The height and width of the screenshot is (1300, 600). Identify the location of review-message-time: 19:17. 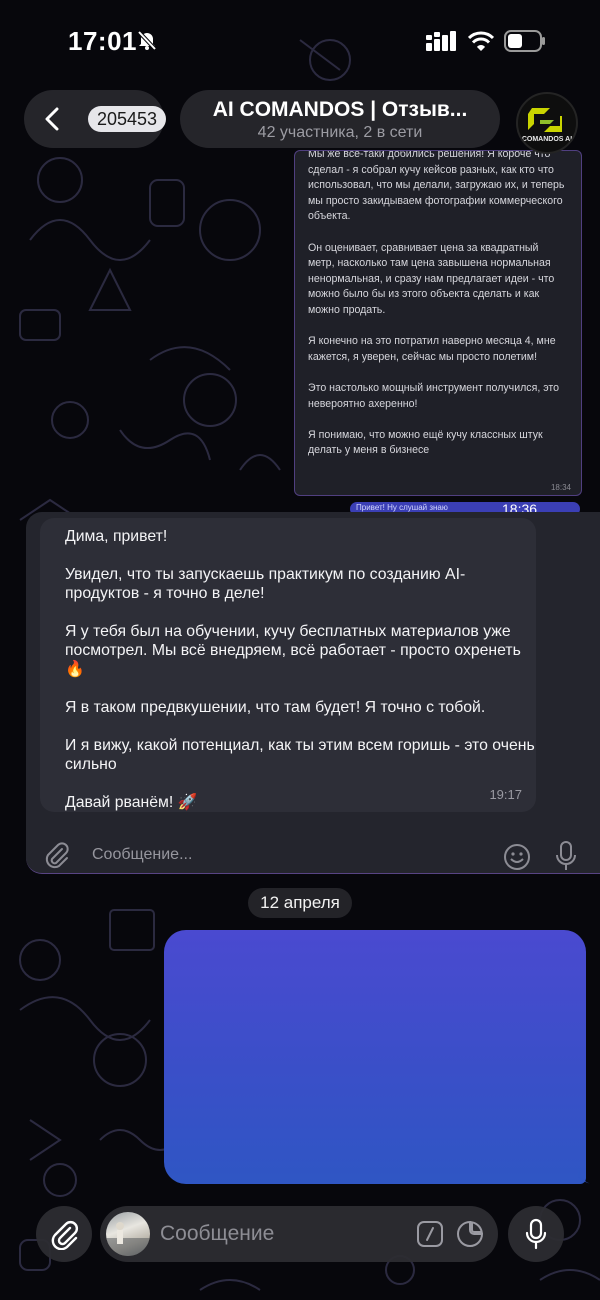
(505, 794).